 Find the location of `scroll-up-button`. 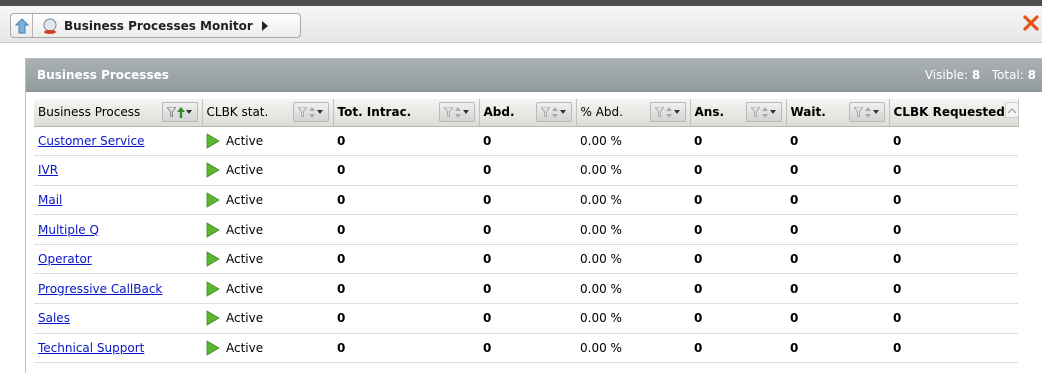

scroll-up-button is located at coordinates (1012, 110).